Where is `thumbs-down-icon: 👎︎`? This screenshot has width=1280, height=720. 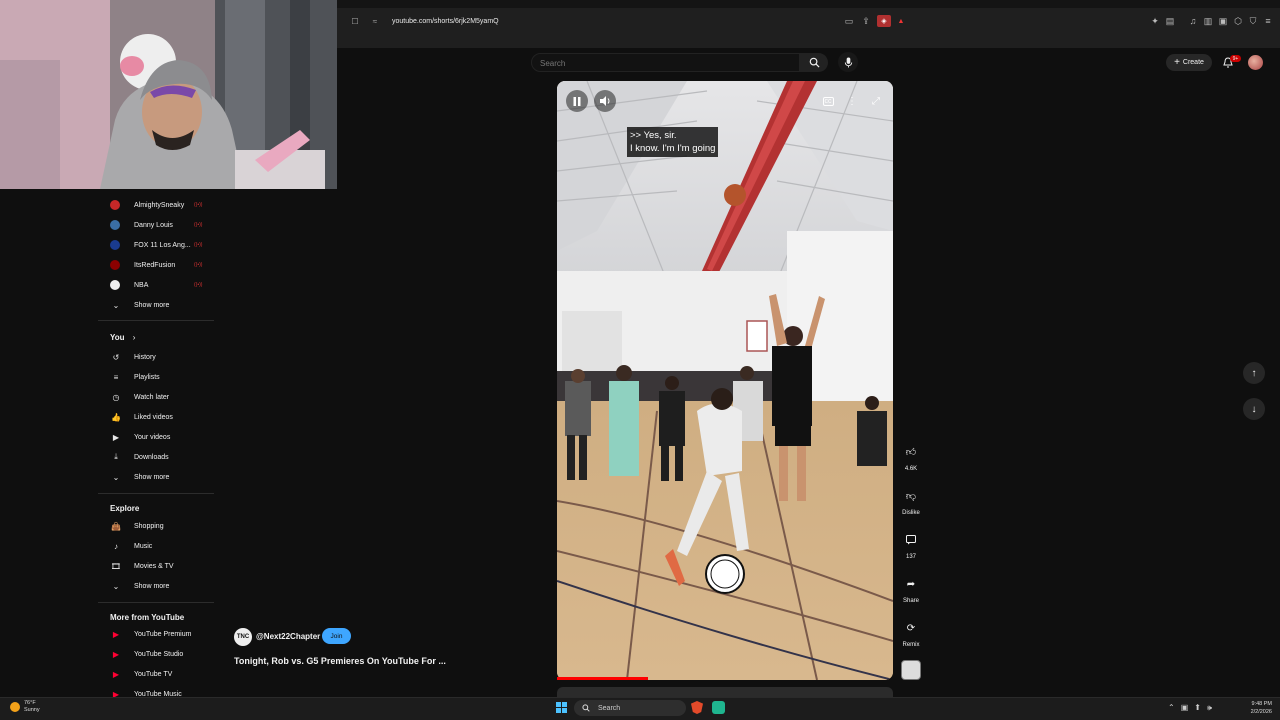
thumbs-down-icon: 👎︎ is located at coordinates (911, 496).